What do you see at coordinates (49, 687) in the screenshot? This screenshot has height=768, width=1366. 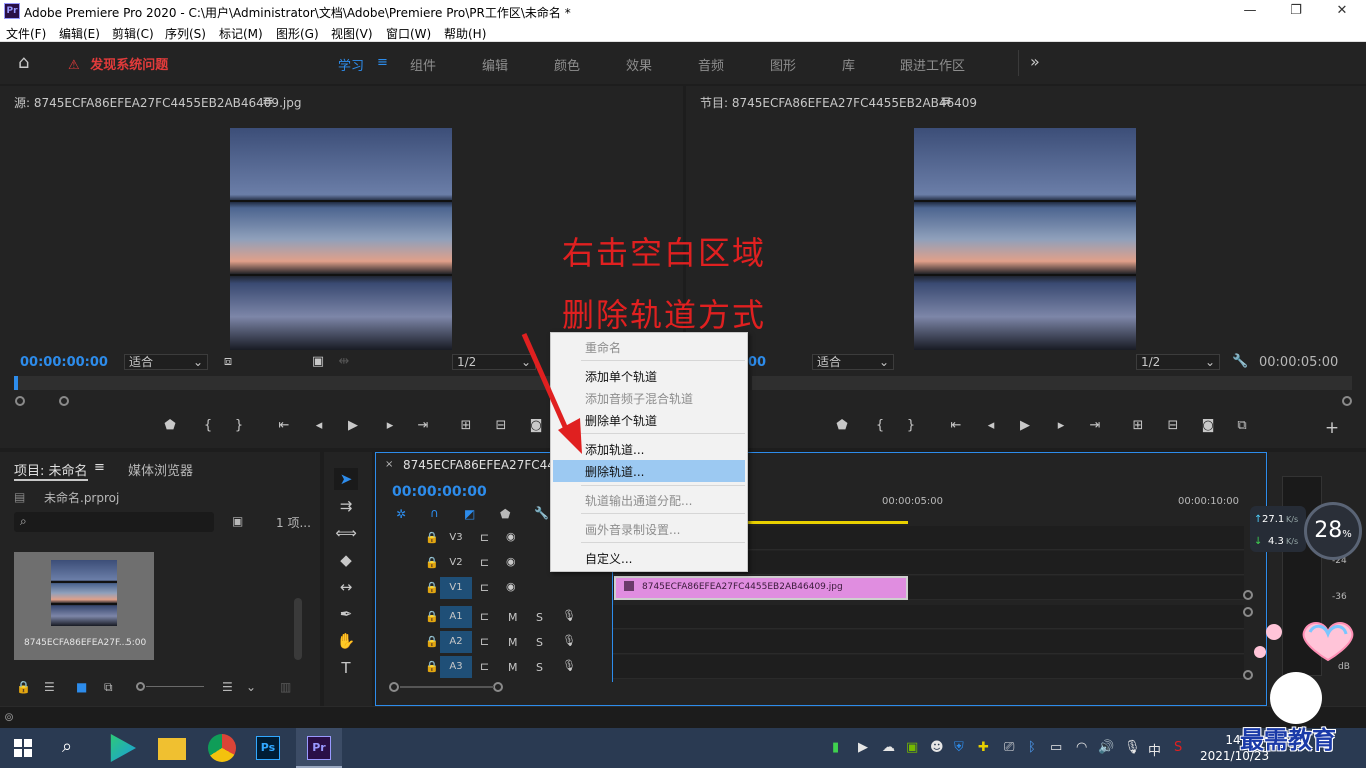 I see `list-view-icon: ☰` at bounding box center [49, 687].